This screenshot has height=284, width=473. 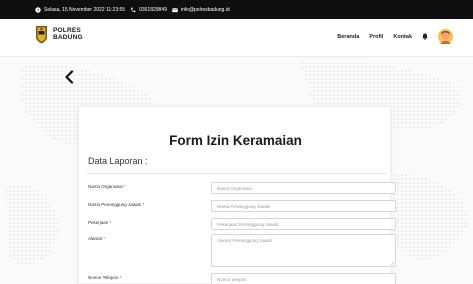 What do you see at coordinates (392, 263) in the screenshot?
I see `resize-handle-icon` at bounding box center [392, 263].